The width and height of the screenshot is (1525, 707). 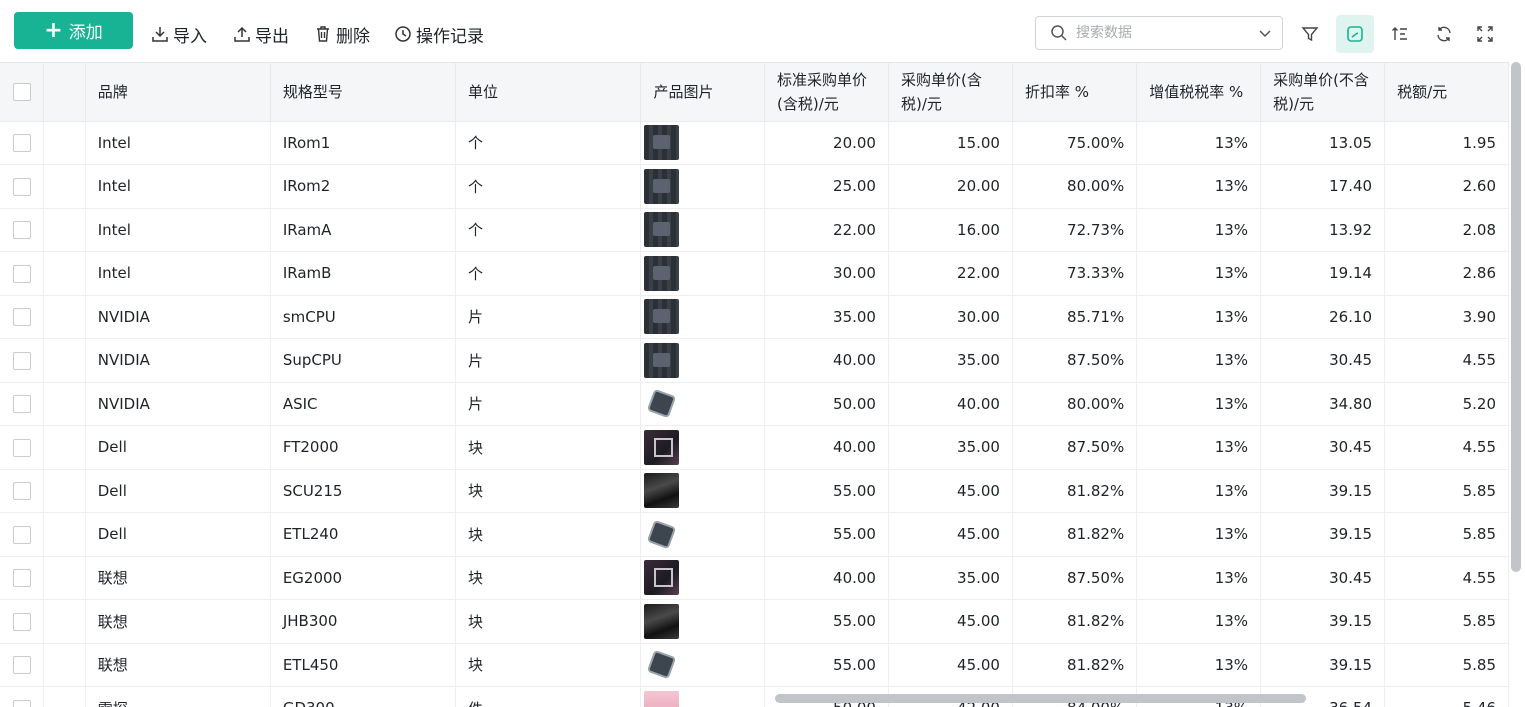 I want to click on cell-tax: 1.95, so click(x=1447, y=143).